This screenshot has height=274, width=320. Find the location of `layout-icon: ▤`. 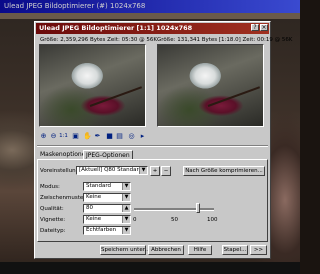

layout-icon: ▤ is located at coordinates (119, 136).